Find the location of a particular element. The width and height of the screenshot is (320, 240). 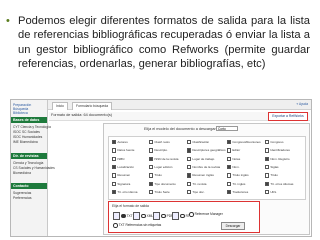

sidebar-item-isoc-sc: ISOC SC Sociales is located at coordinates (26, 132).